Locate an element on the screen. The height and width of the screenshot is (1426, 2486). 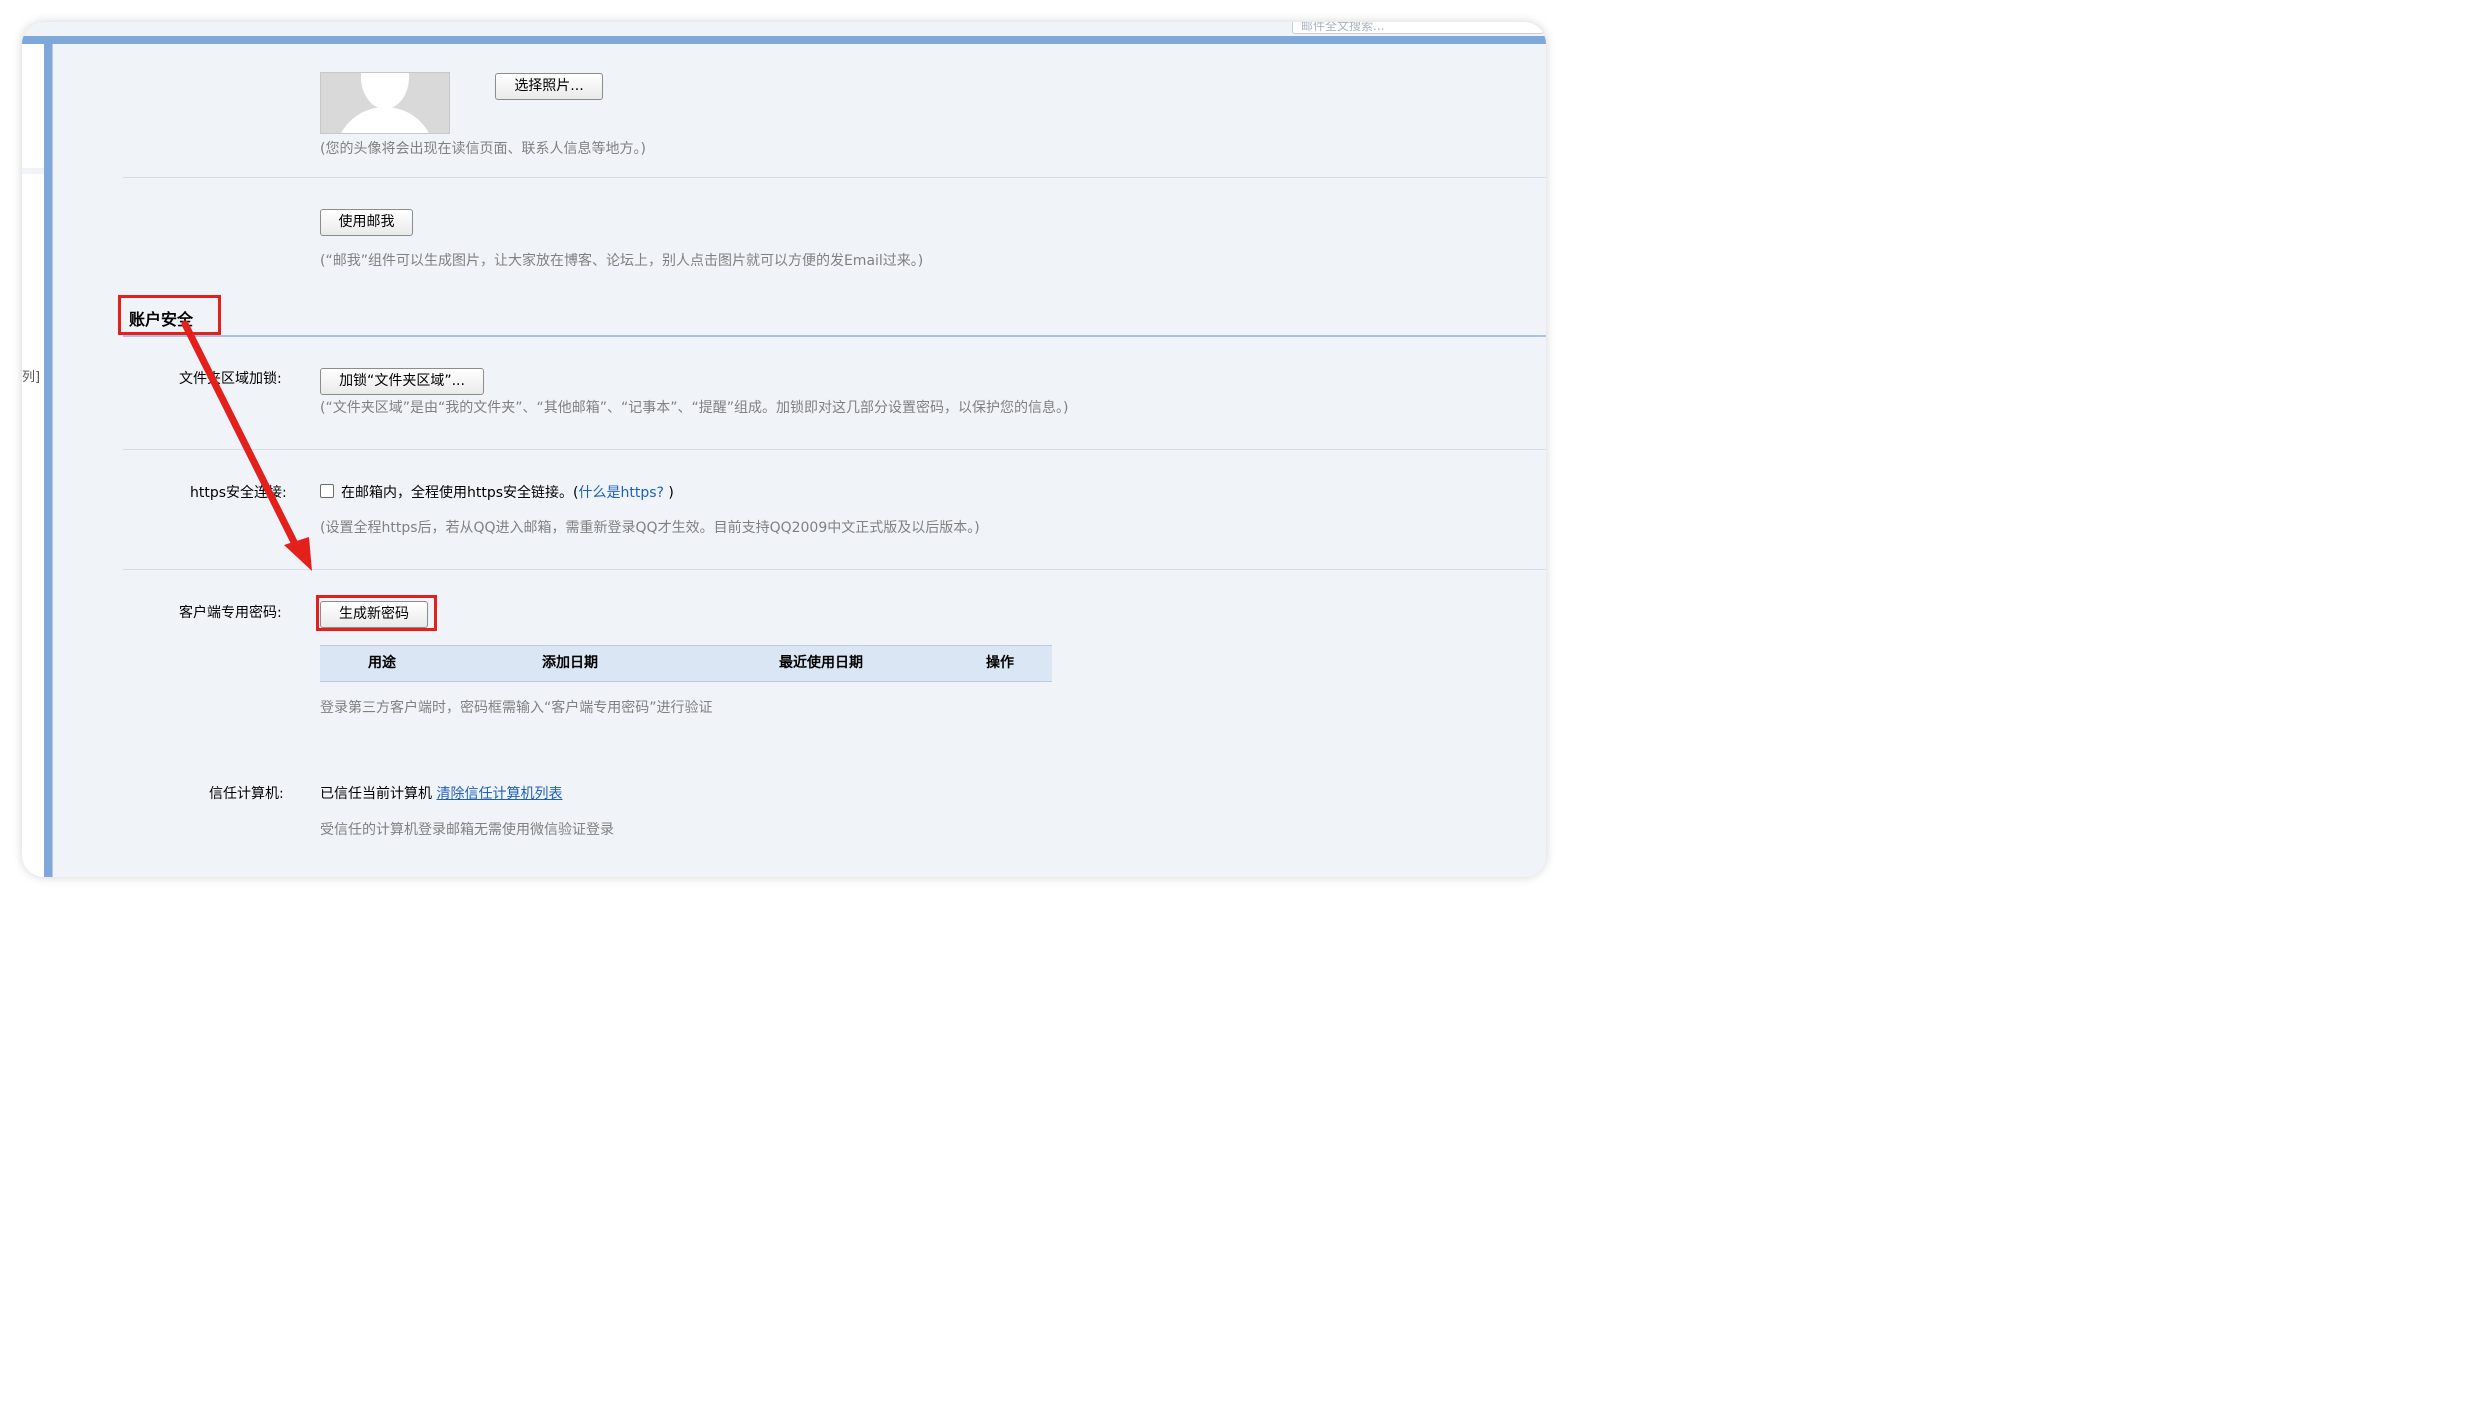
column-header-added-date: 添加日期 is located at coordinates (570, 663).